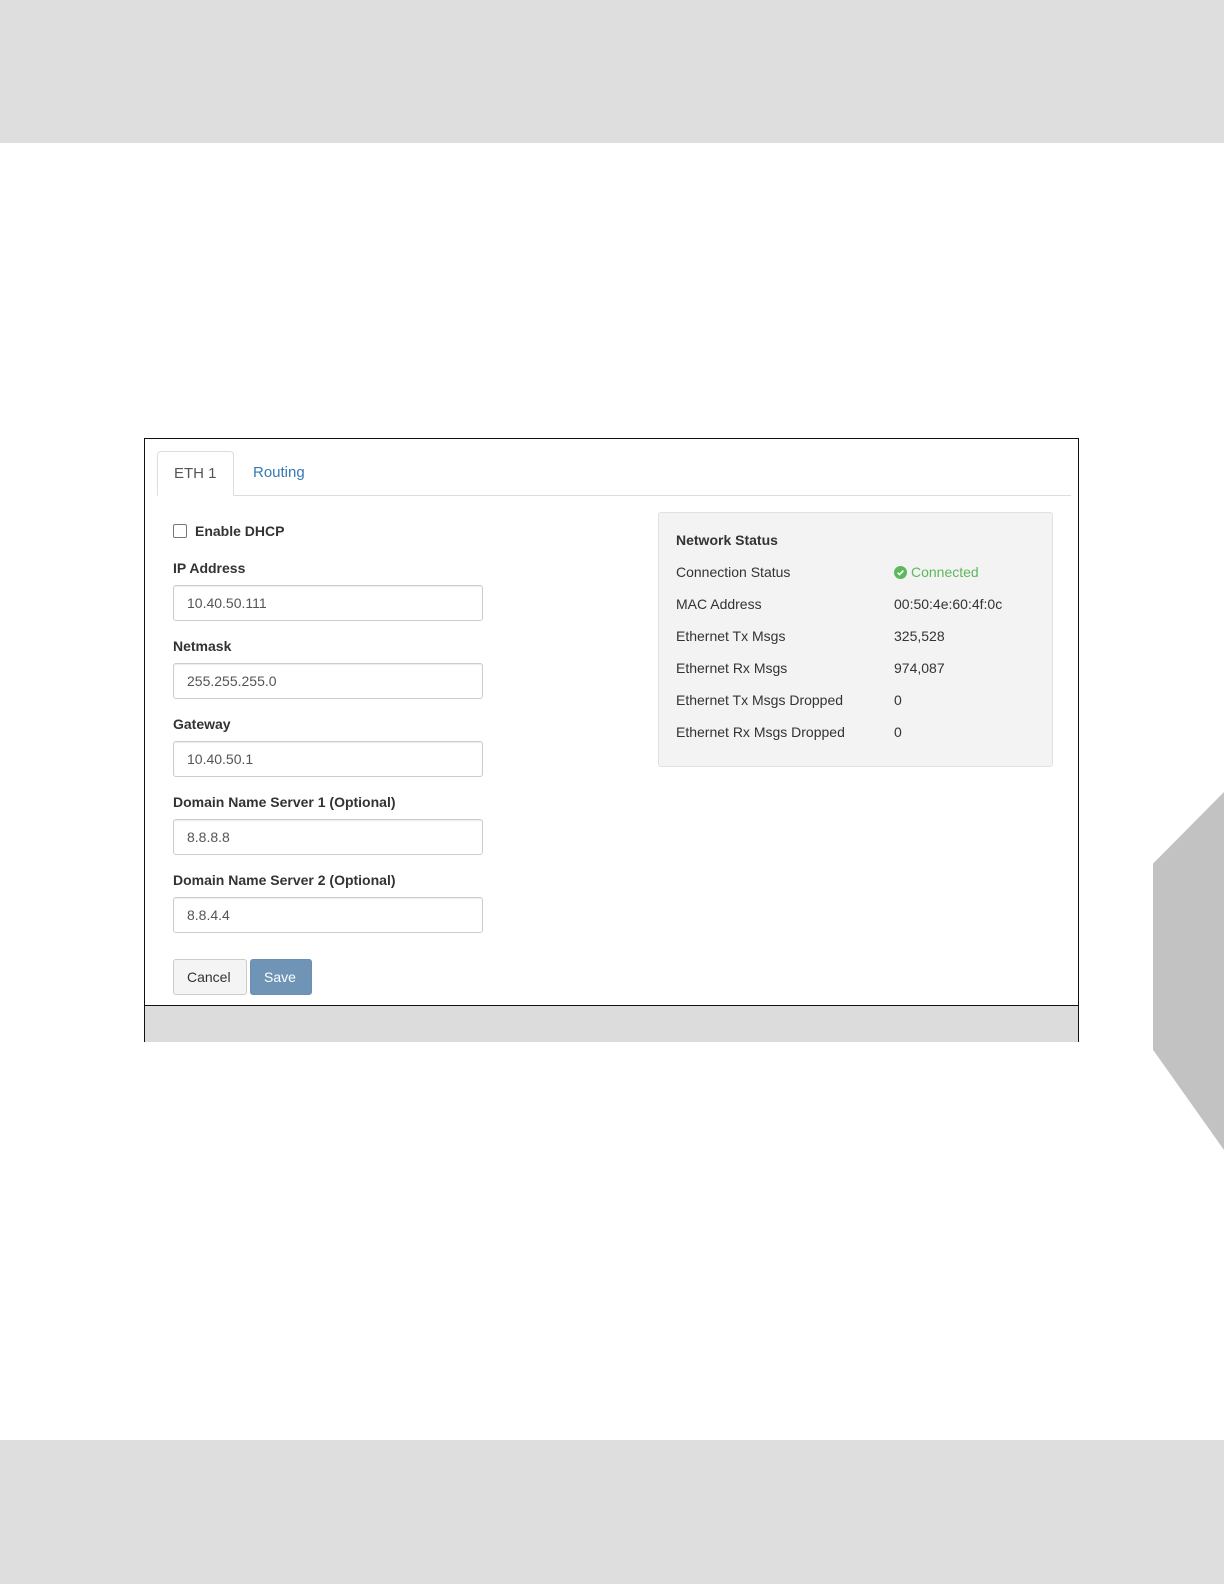  I want to click on page-header-band, so click(612, 71).